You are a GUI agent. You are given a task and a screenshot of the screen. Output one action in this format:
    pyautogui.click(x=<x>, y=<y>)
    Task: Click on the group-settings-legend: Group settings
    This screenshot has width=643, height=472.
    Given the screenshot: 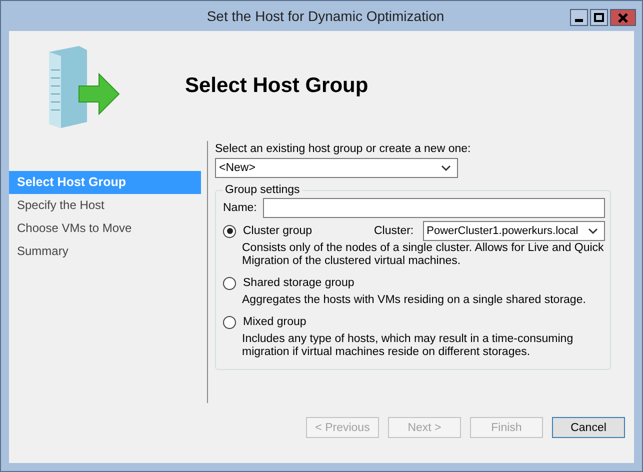 What is the action you would take?
    pyautogui.click(x=262, y=190)
    